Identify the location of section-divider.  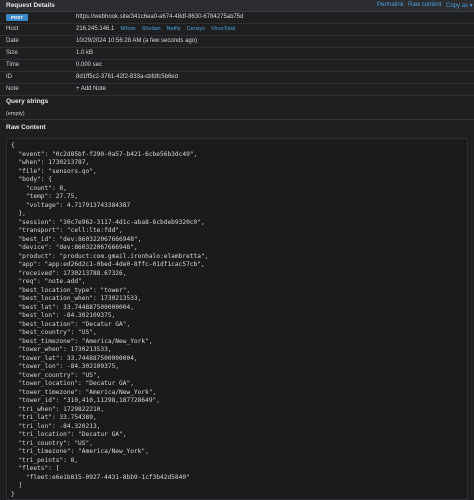
(237, 119).